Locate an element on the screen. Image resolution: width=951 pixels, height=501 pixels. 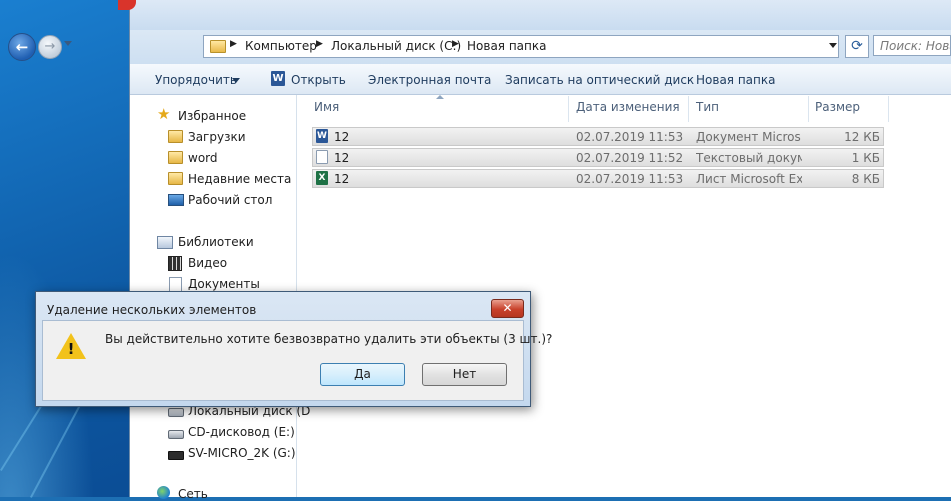
no-button: Нет is located at coordinates (464, 374).